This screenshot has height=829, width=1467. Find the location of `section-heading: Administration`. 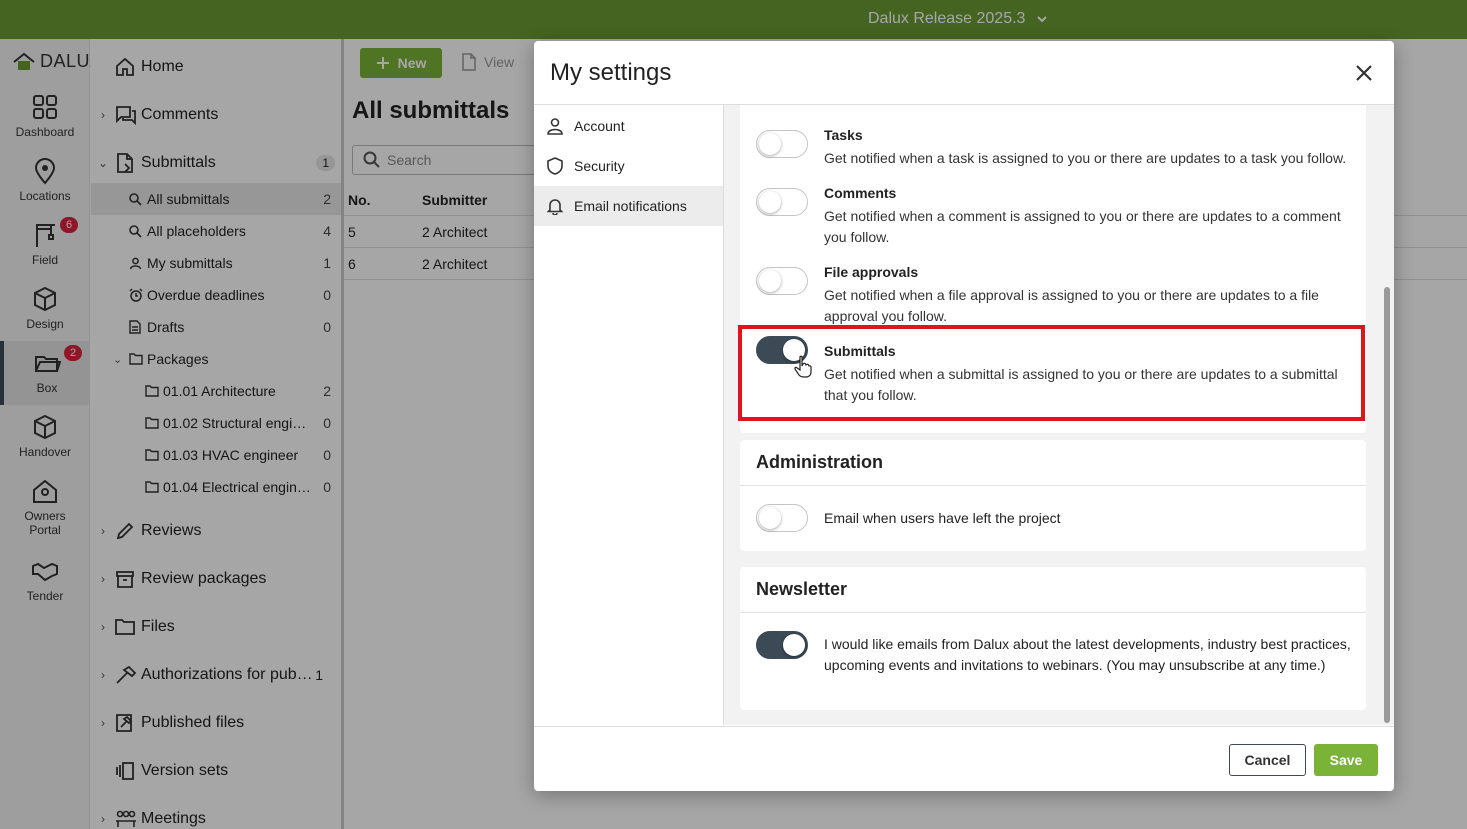

section-heading: Administration is located at coordinates (1053, 463).